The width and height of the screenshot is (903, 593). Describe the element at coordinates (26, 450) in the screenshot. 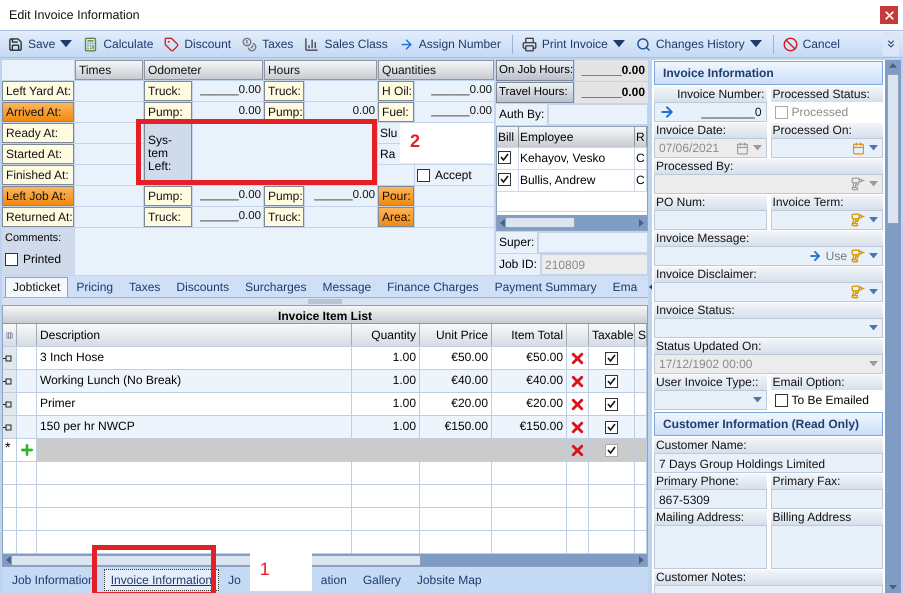

I see `add-icon` at that location.